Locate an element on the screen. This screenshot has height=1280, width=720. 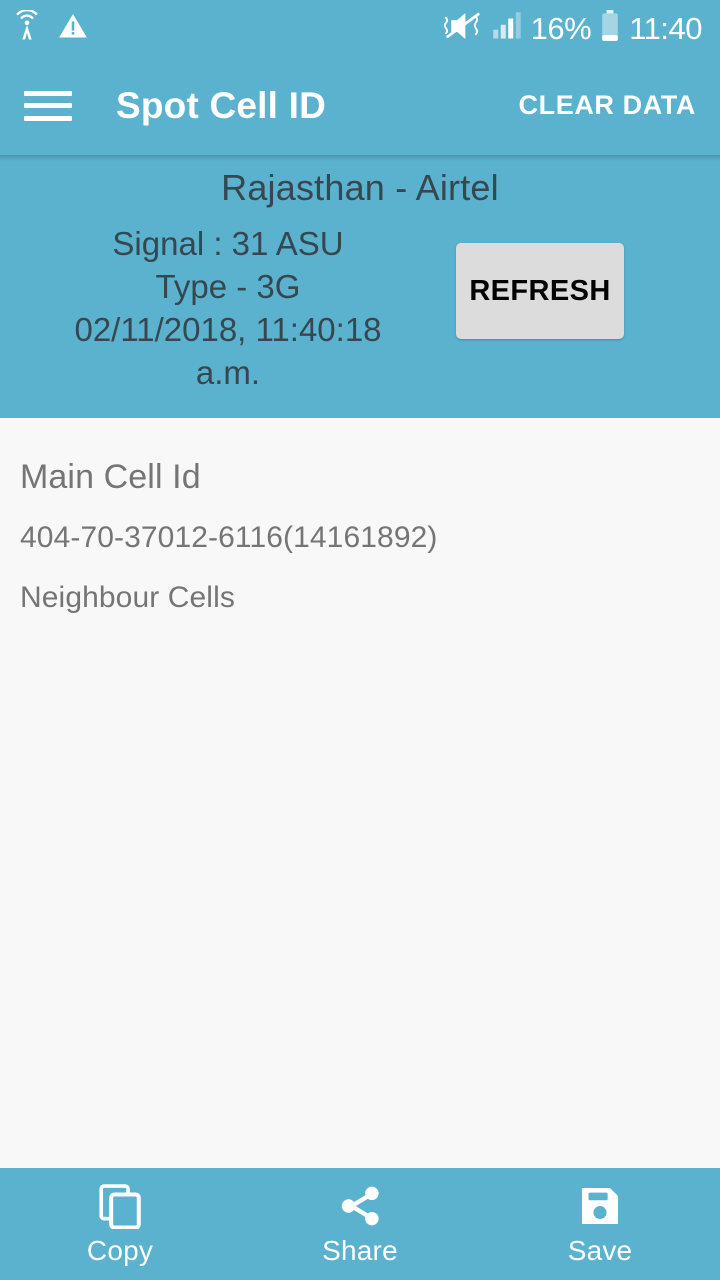
page-title: Spot Cell ID is located at coordinates (221, 105).